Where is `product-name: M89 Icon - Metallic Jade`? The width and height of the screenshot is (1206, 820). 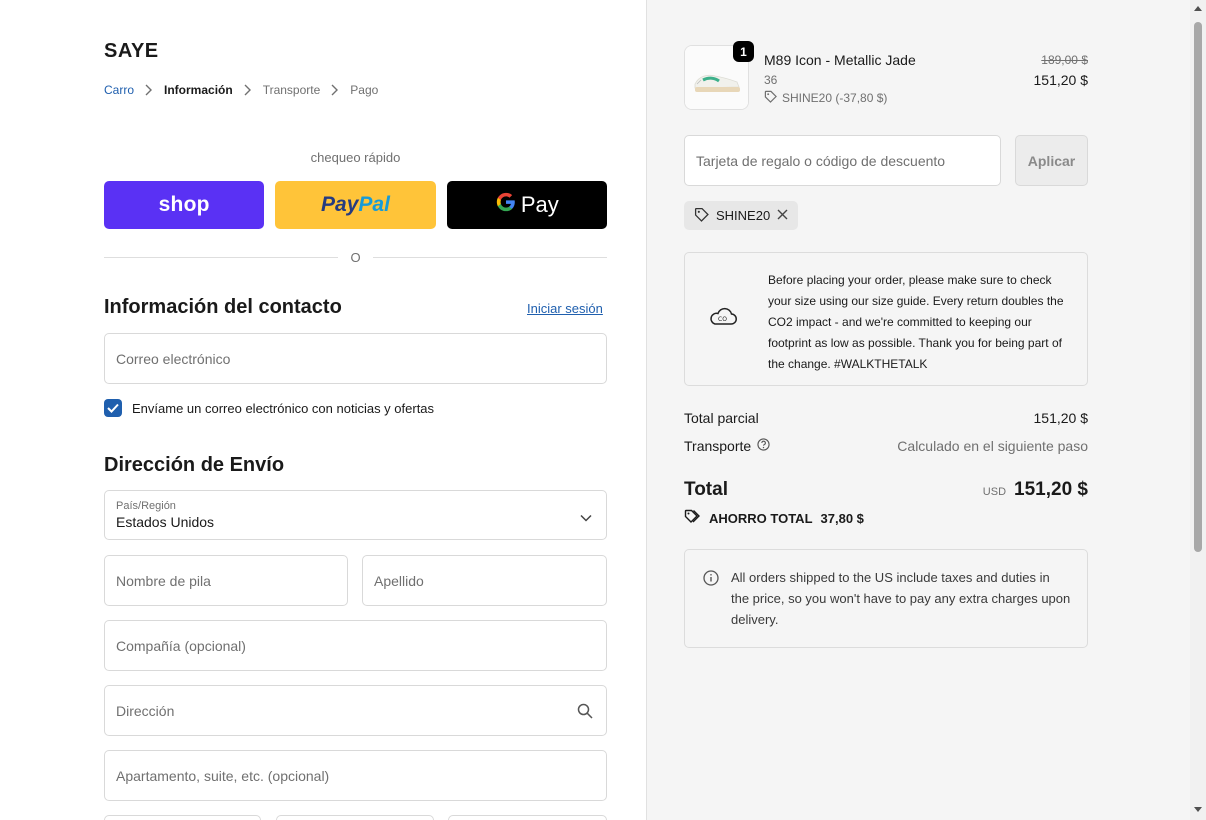
product-name: M89 Icon - Metallic Jade is located at coordinates (840, 60).